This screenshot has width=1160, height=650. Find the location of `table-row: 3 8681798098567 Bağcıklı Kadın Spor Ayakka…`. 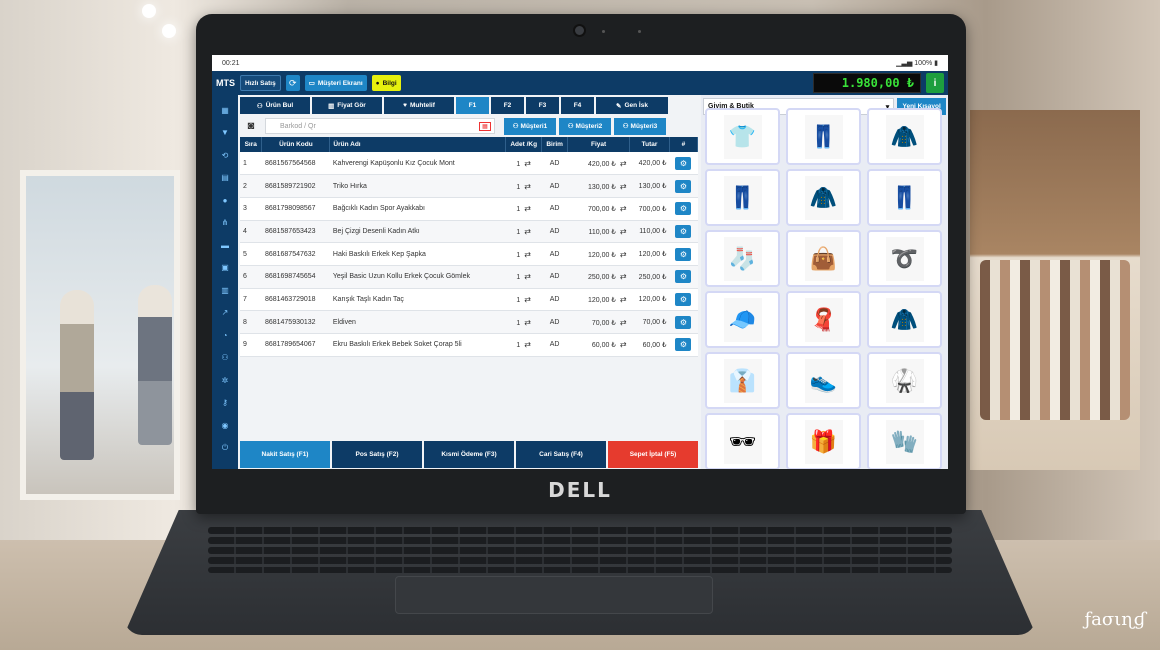

table-row: 3 8681798098567 Bağcıklı Kadın Spor Ayakka… is located at coordinates (469, 209).